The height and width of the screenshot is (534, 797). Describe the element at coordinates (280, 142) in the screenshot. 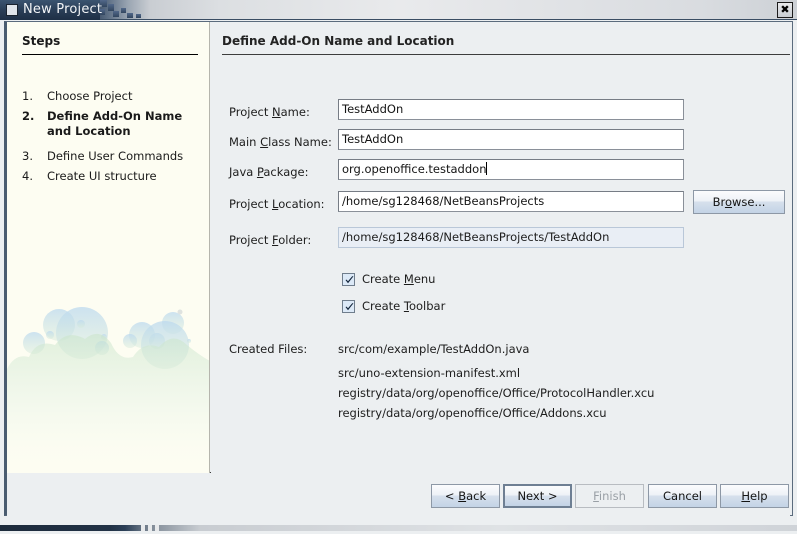

I see `main-class-name-label: Main Class Name:` at that location.